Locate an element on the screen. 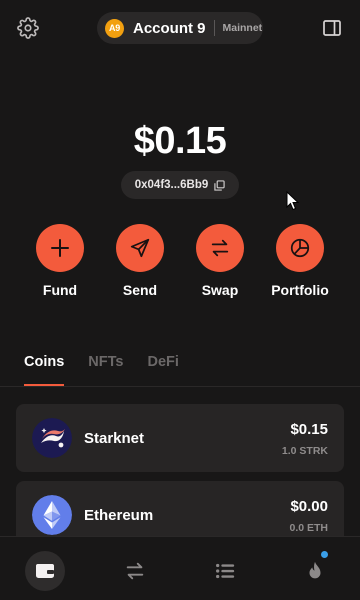 The image size is (360, 600). flame-icon is located at coordinates (315, 570).